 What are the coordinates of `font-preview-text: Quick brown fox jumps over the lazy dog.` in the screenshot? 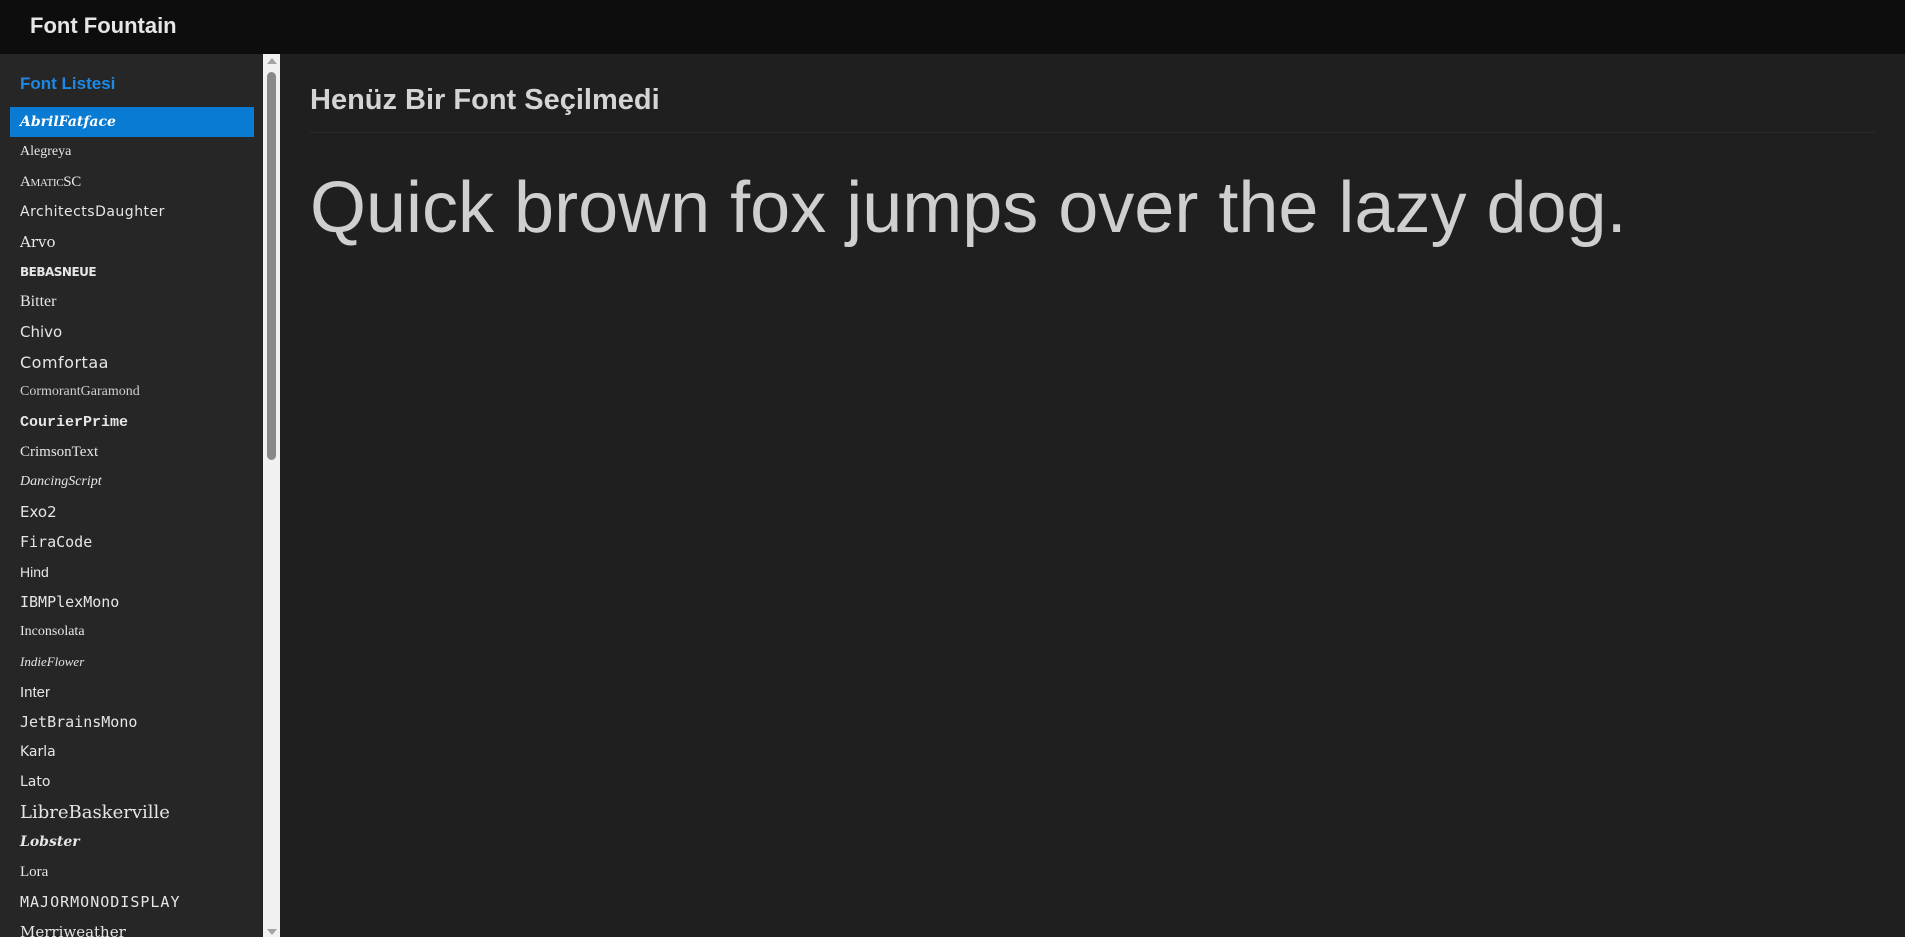 It's located at (968, 208).